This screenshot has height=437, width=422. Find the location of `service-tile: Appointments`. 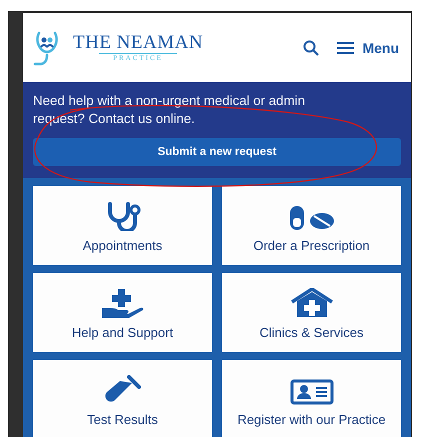

service-tile: Appointments is located at coordinates (122, 225).